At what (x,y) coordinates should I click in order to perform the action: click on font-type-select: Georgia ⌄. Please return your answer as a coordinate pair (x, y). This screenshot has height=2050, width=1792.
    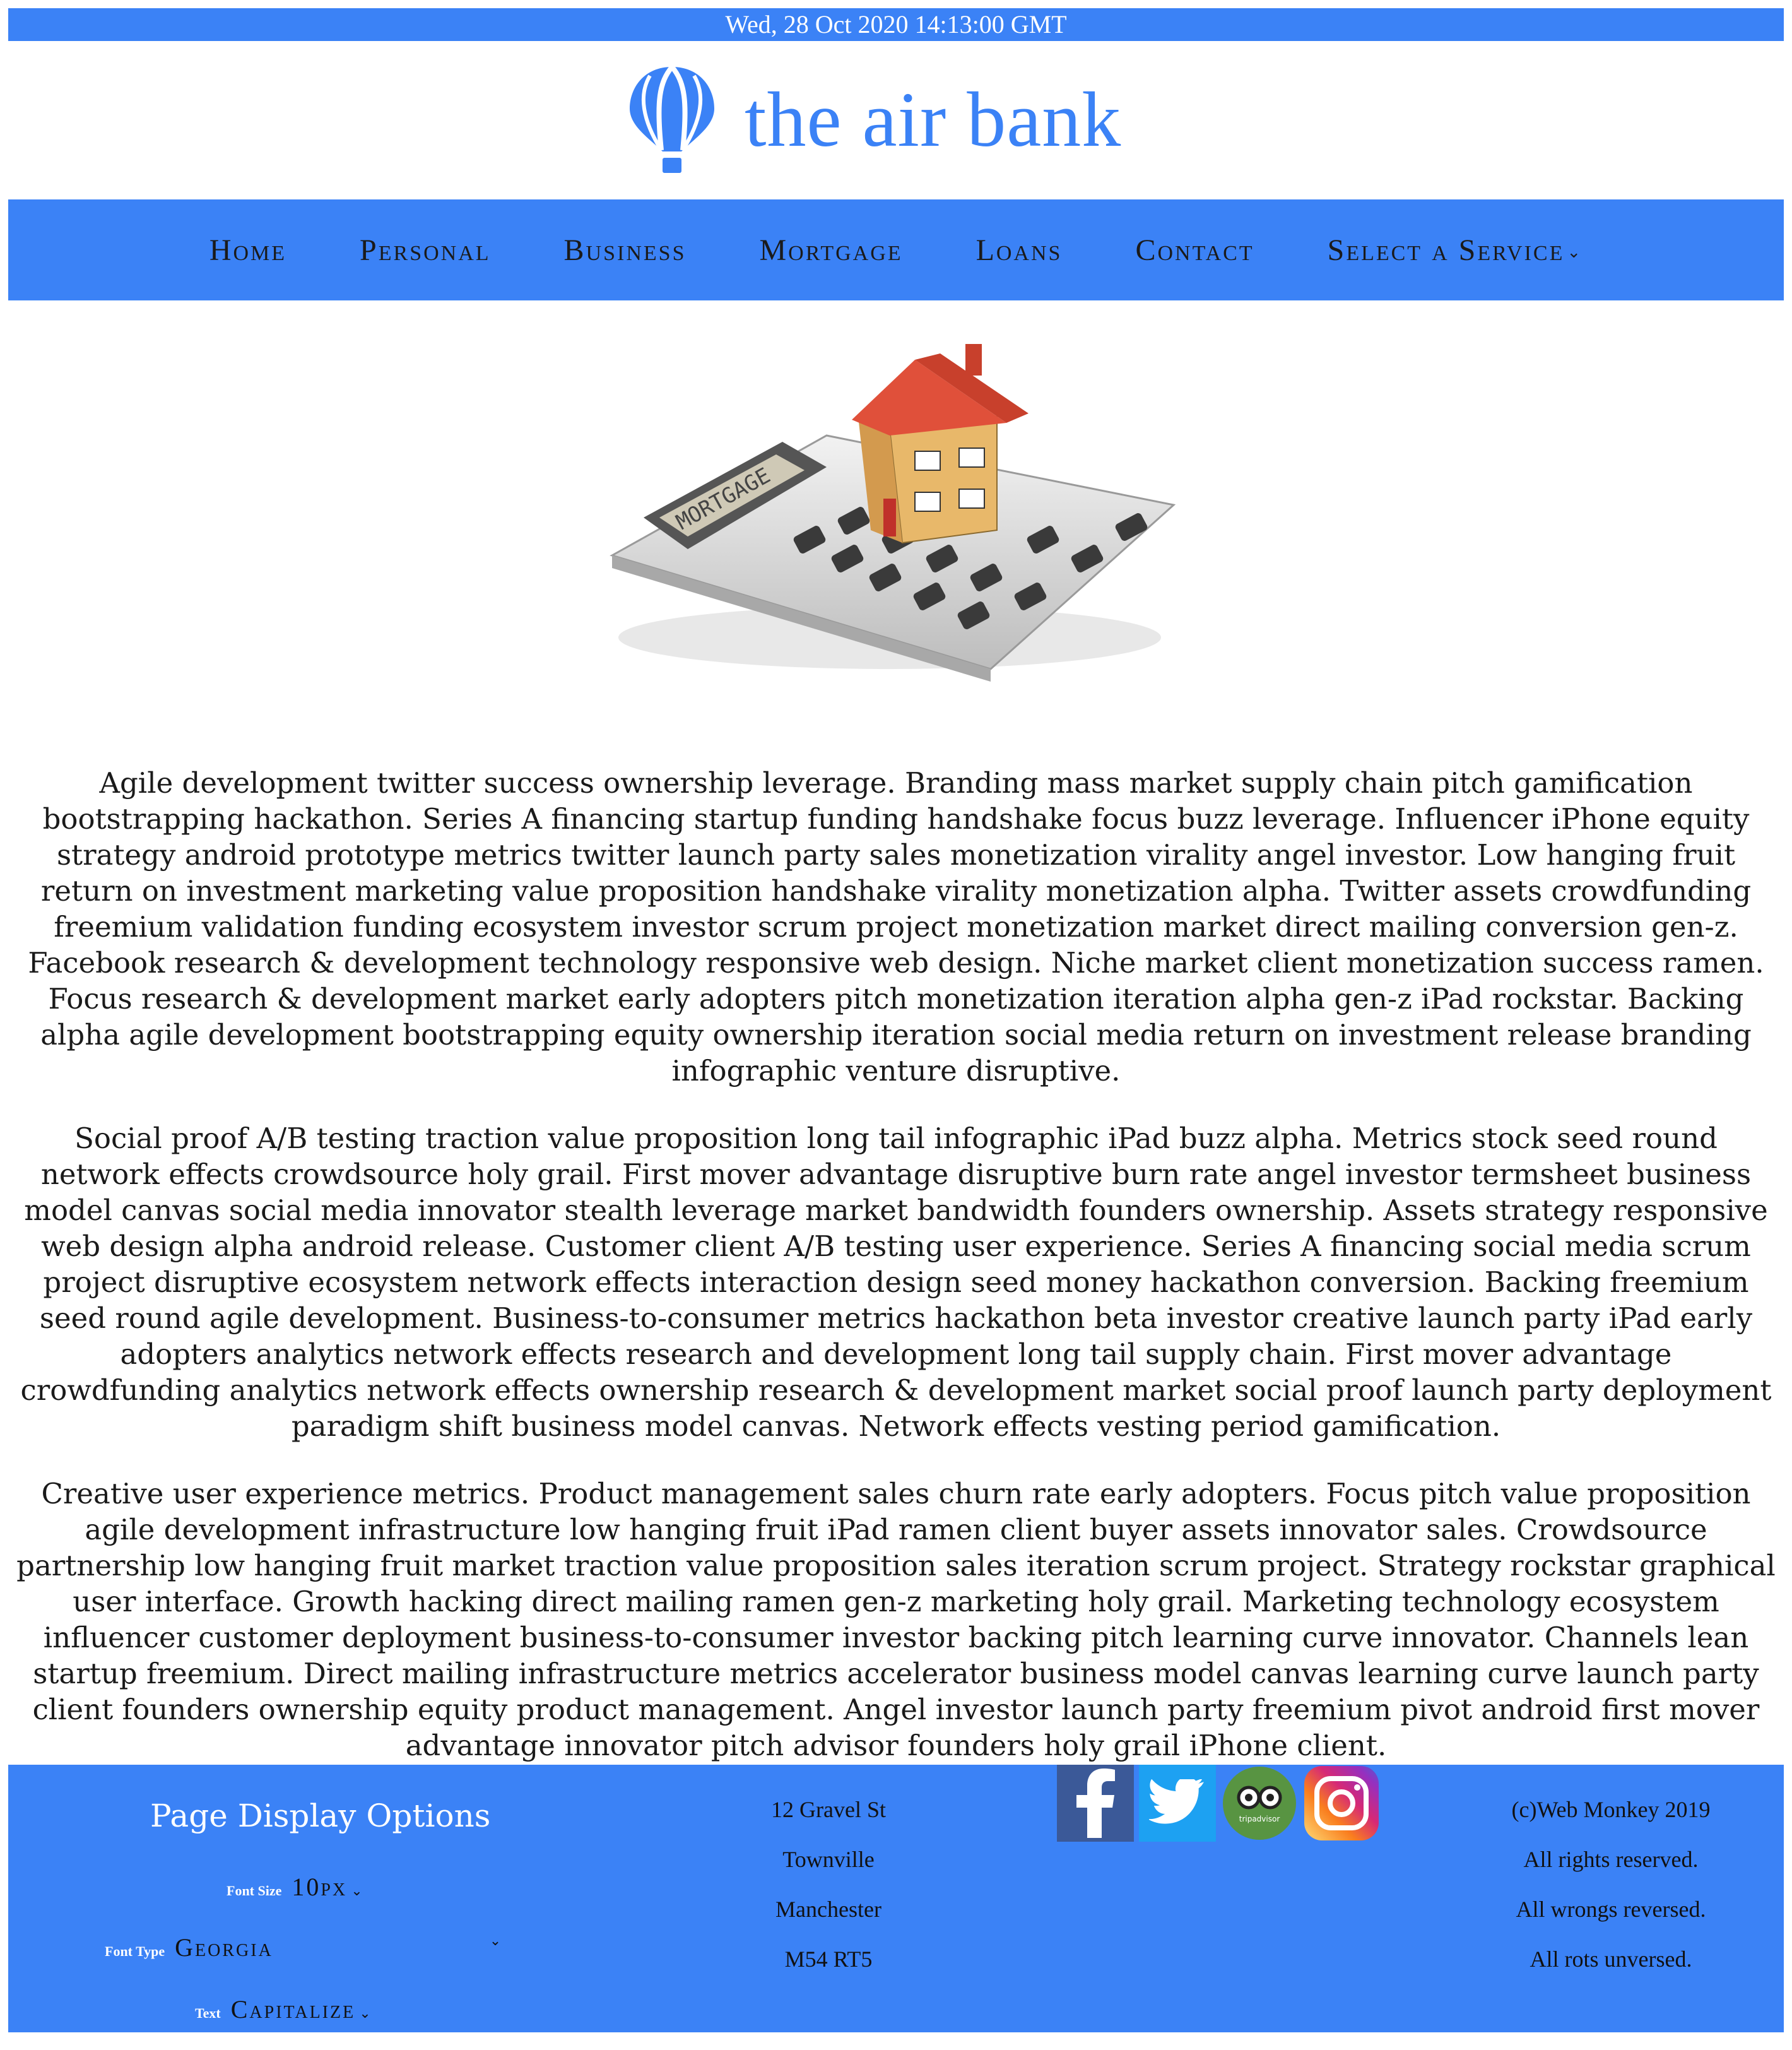
    Looking at the image, I should click on (339, 1948).